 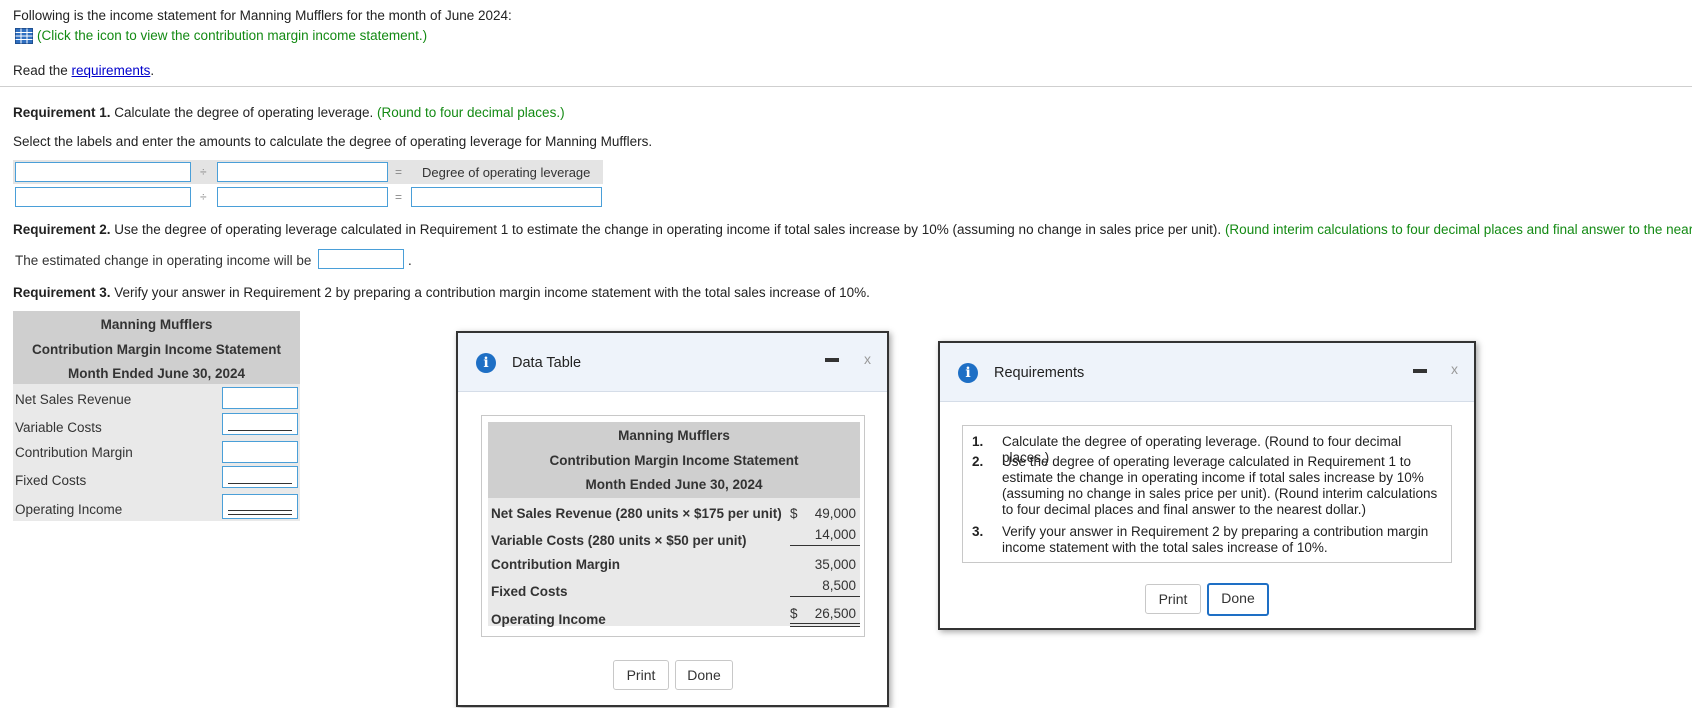 What do you see at coordinates (672, 362) in the screenshot?
I see `dialog-header: i Data Table x` at bounding box center [672, 362].